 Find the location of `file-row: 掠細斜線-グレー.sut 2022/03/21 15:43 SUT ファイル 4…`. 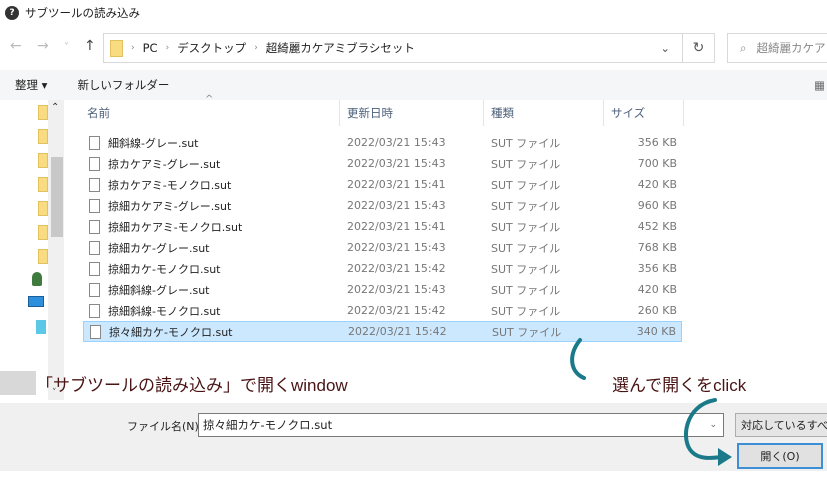

file-row: 掠細斜線-グレー.sut 2022/03/21 15:43 SUT ファイル 4… is located at coordinates (382, 289).